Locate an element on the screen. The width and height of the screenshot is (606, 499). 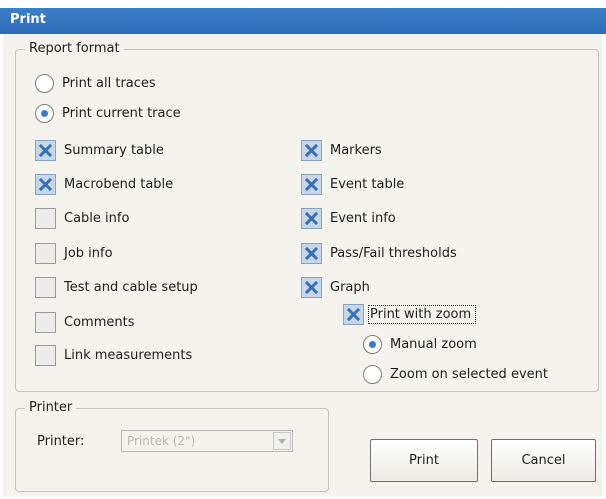
checkbox-label: Event info is located at coordinates (363, 218).